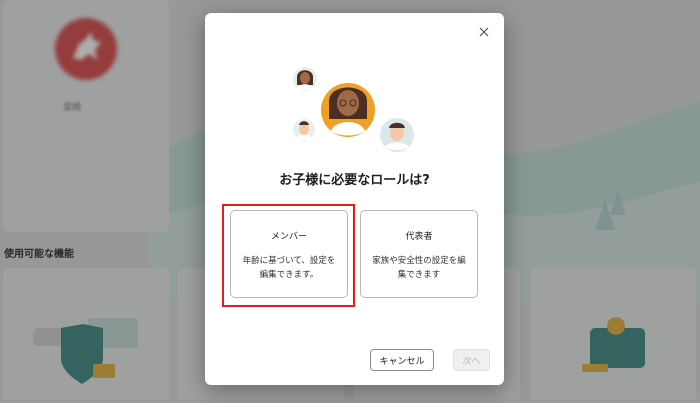 The image size is (700, 403). I want to click on role-representative-title: 代表者, so click(419, 237).